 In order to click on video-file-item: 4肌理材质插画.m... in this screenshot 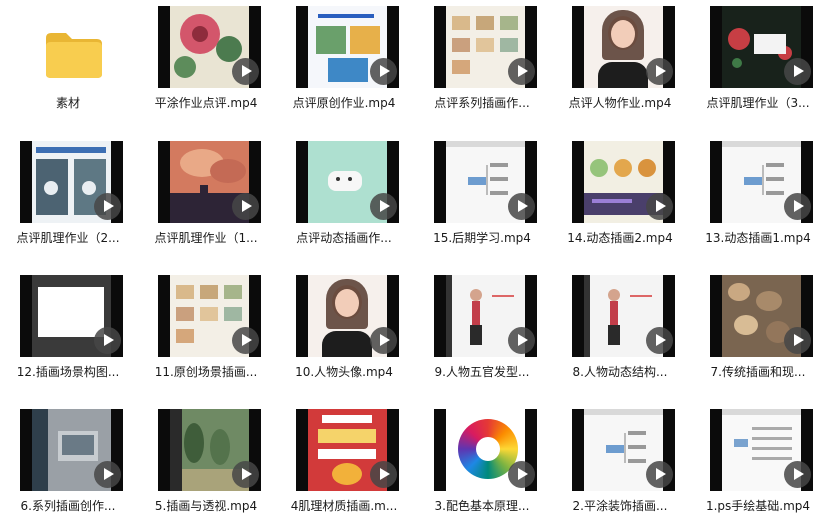, I will do `click(344, 468)`.